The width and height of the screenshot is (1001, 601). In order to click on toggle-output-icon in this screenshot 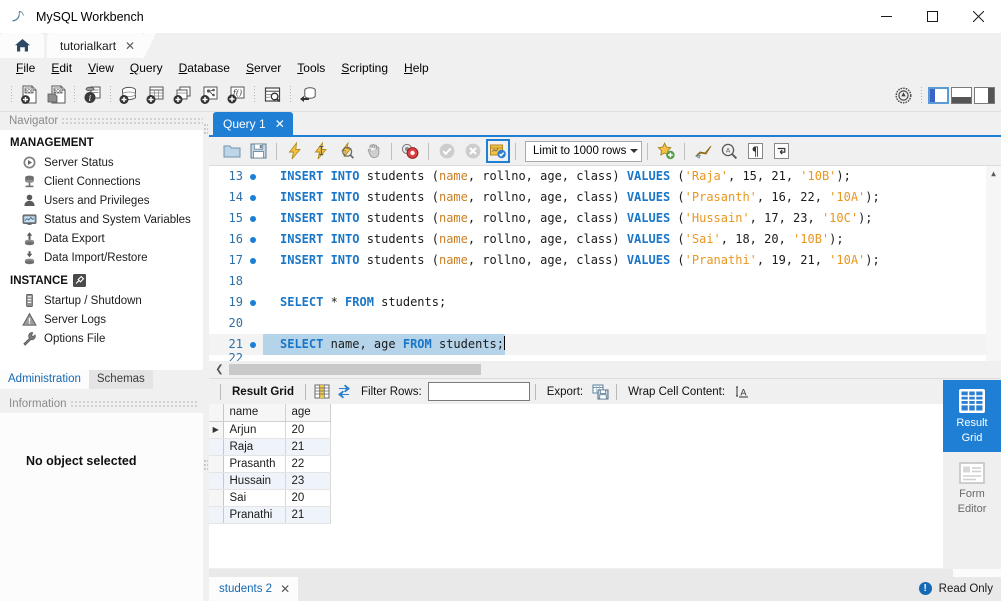, I will do `click(961, 95)`.